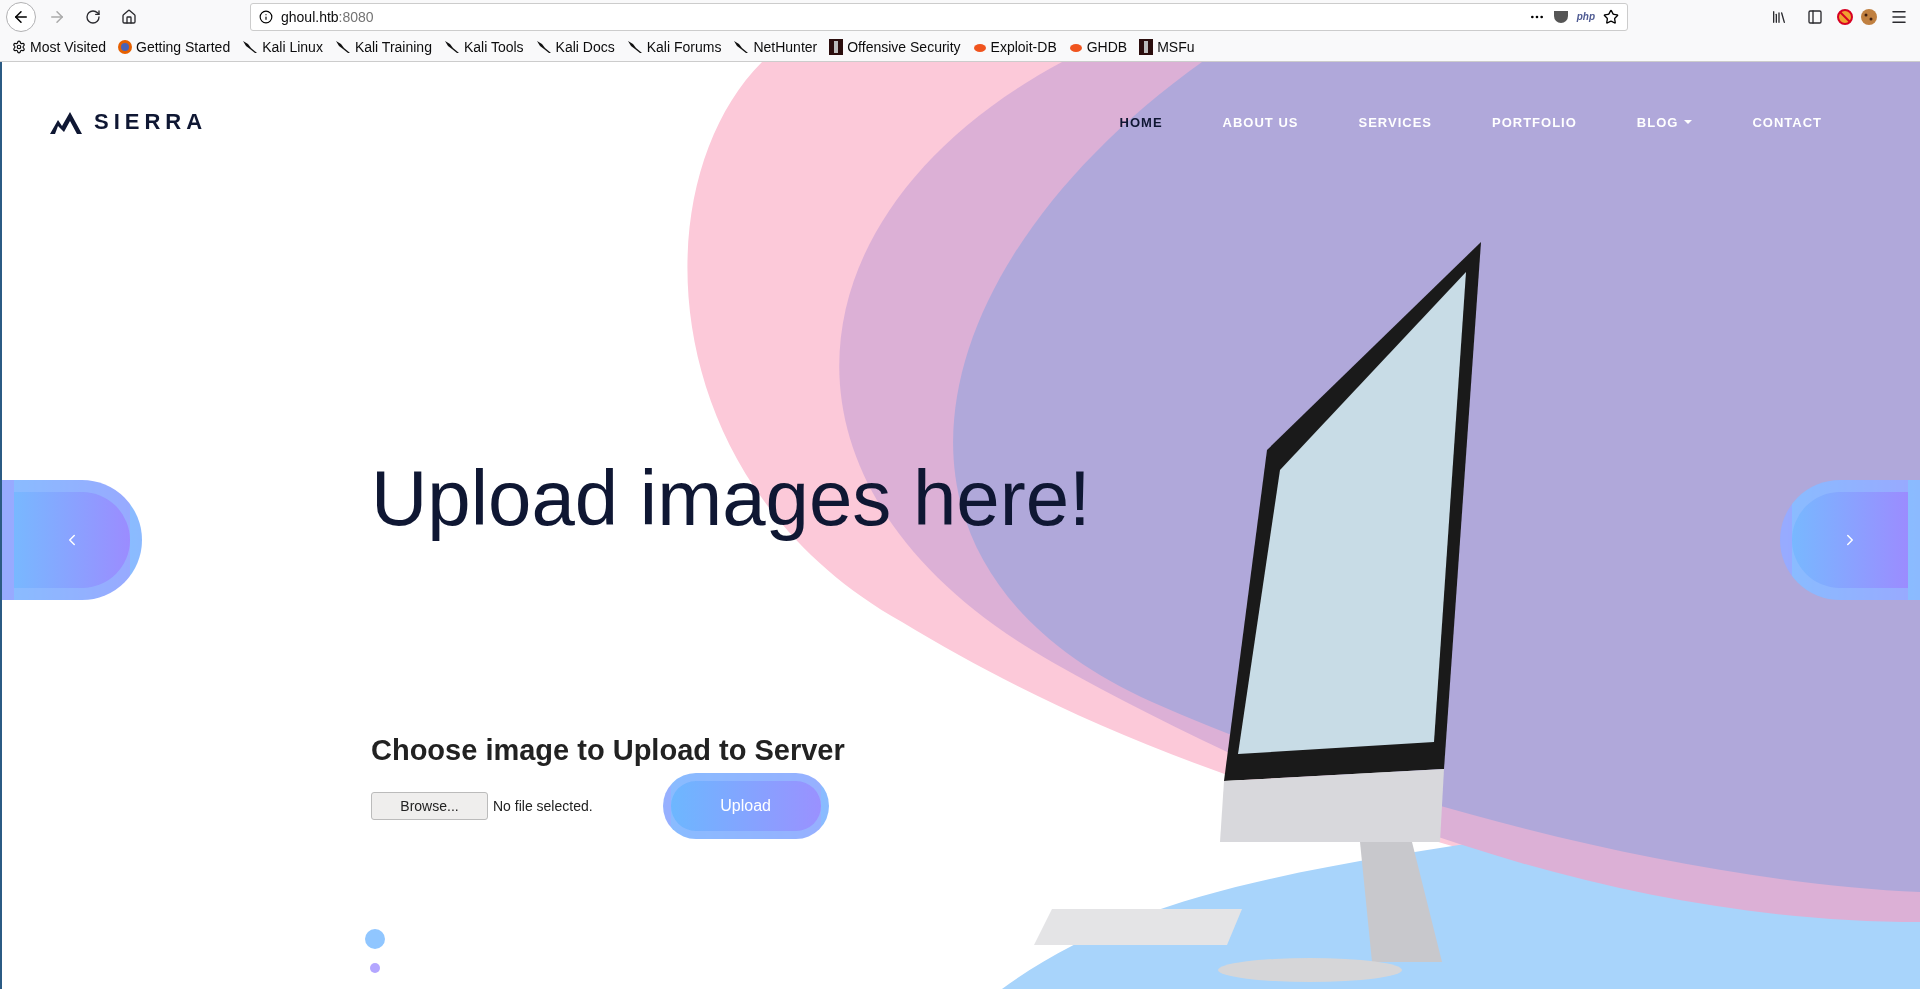 Image resolution: width=1920 pixels, height=989 pixels. What do you see at coordinates (383, 47) in the screenshot?
I see `bookmark-link: Kali Training` at bounding box center [383, 47].